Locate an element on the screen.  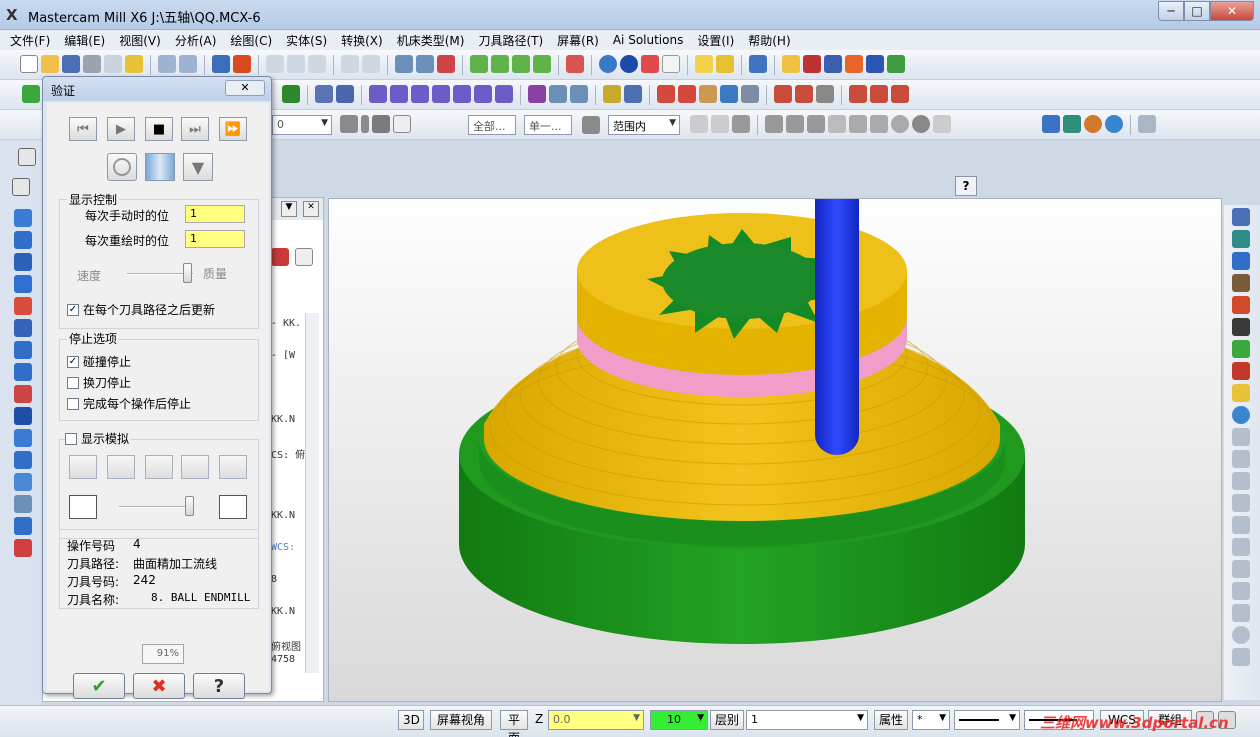
menu-ai-solutions: Ai Solutions is located at coordinates (648, 40).